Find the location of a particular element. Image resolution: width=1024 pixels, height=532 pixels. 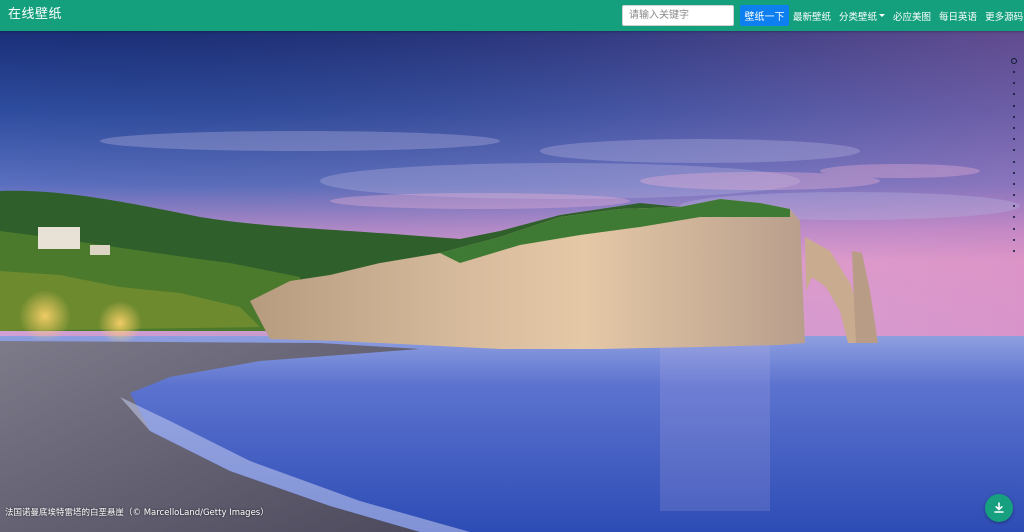

nav-latest-wallpapers: 最新壁纸 is located at coordinates (812, 16).